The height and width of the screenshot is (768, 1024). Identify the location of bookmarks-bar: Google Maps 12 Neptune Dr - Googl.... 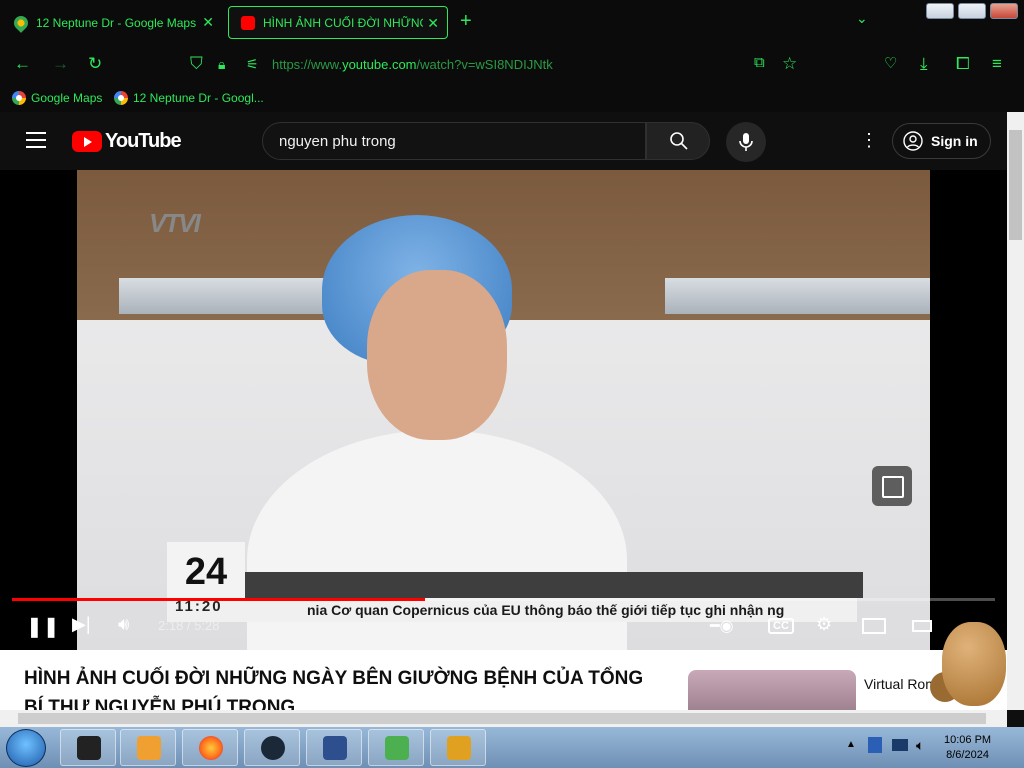
(512, 99).